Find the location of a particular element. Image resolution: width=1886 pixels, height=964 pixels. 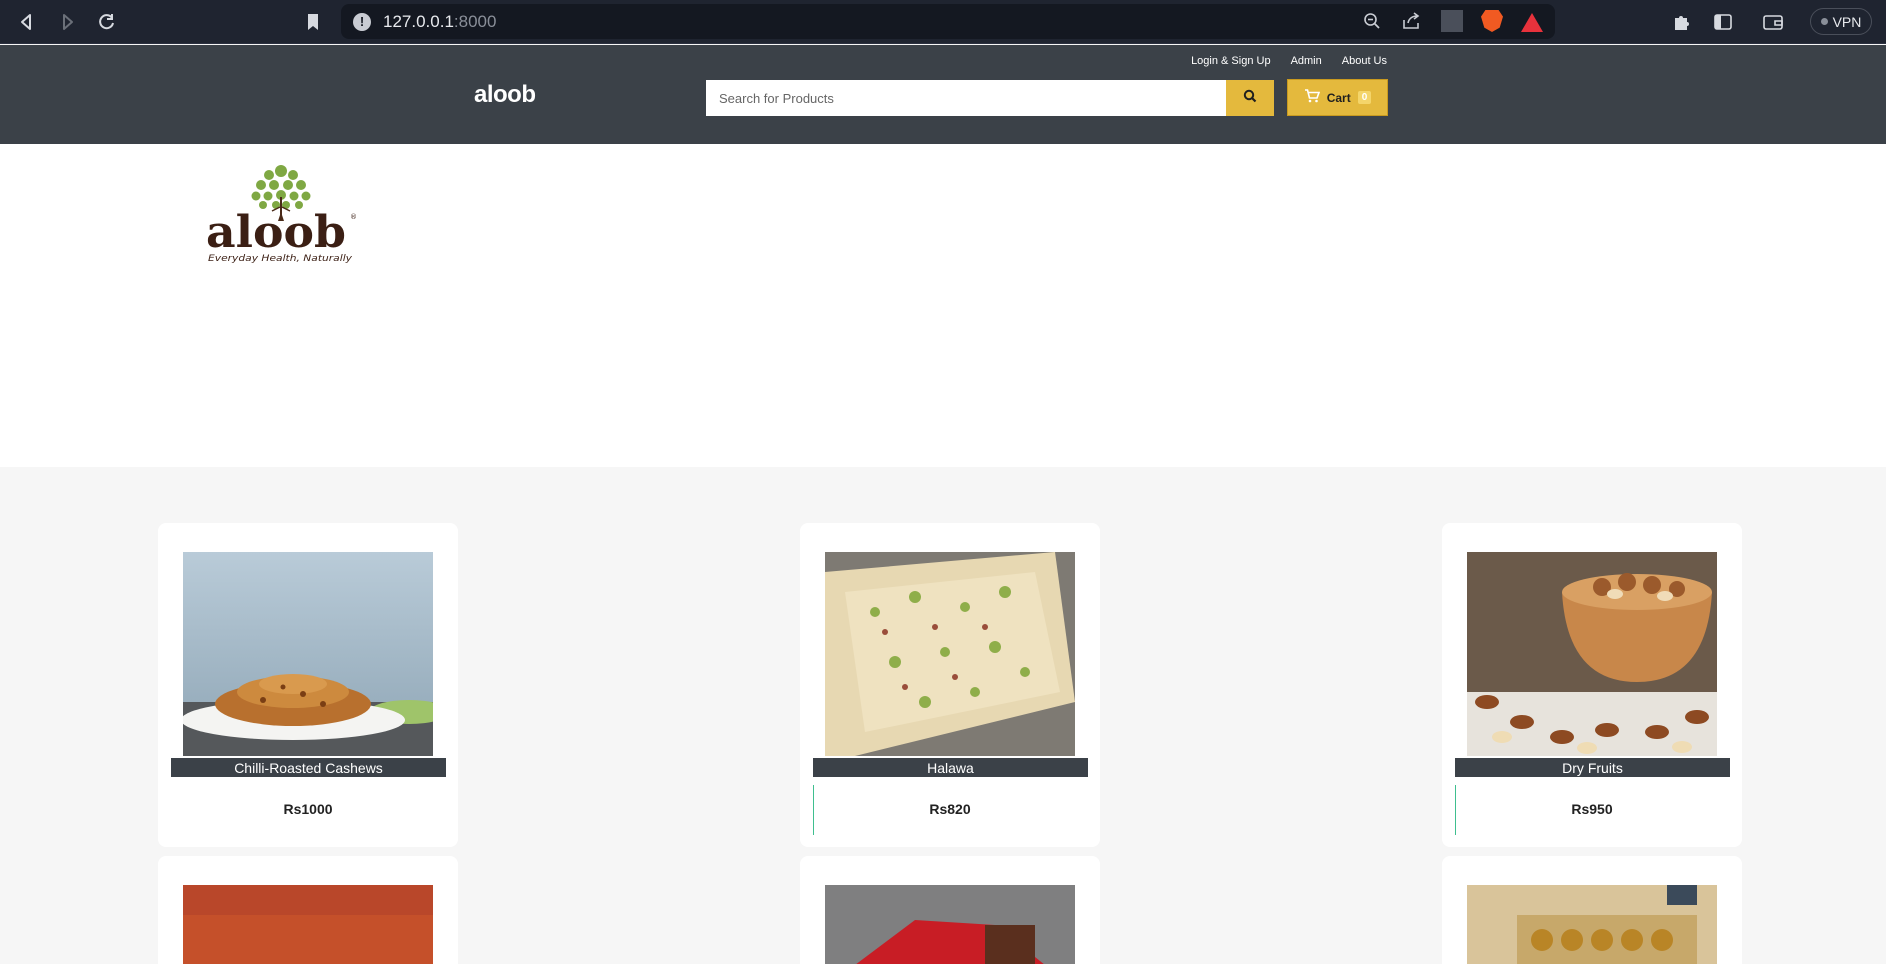

product-card: Dry Fruits Rs950 is located at coordinates (1592, 685).